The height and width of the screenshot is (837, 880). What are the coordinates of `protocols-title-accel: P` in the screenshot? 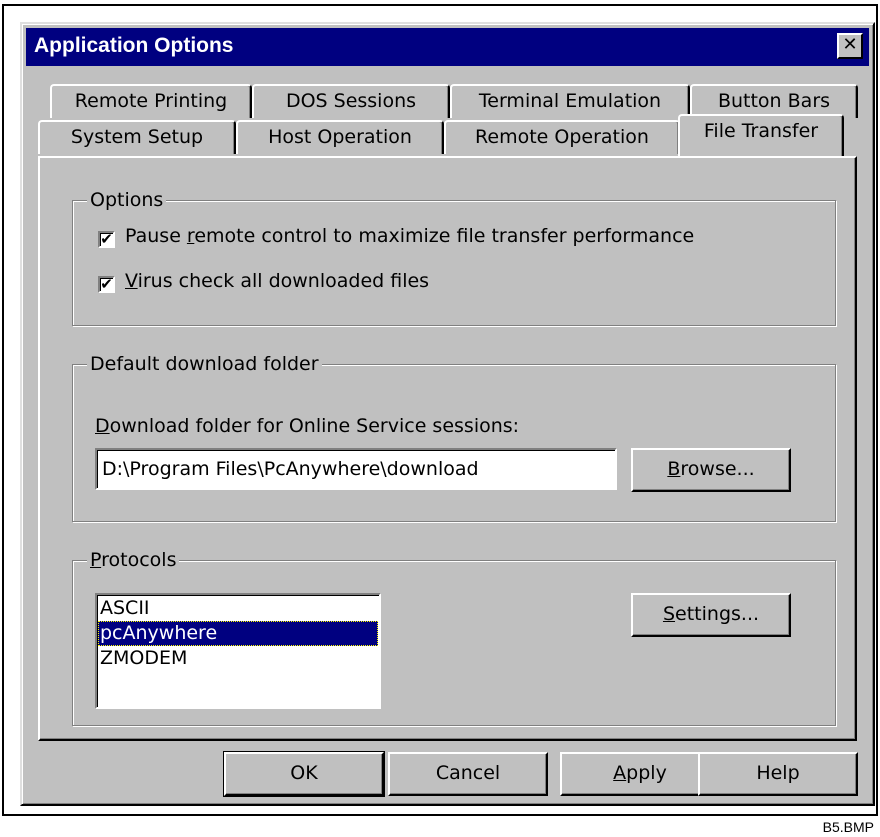 It's located at (96, 560).